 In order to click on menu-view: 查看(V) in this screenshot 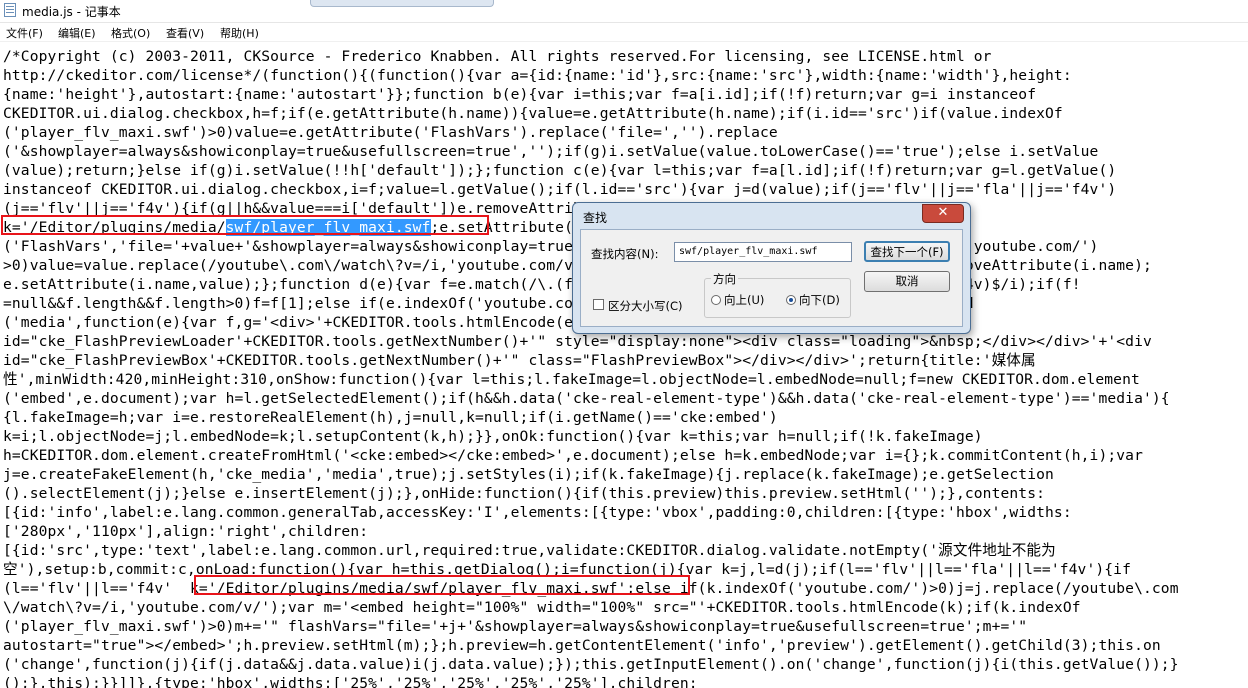, I will do `click(185, 33)`.